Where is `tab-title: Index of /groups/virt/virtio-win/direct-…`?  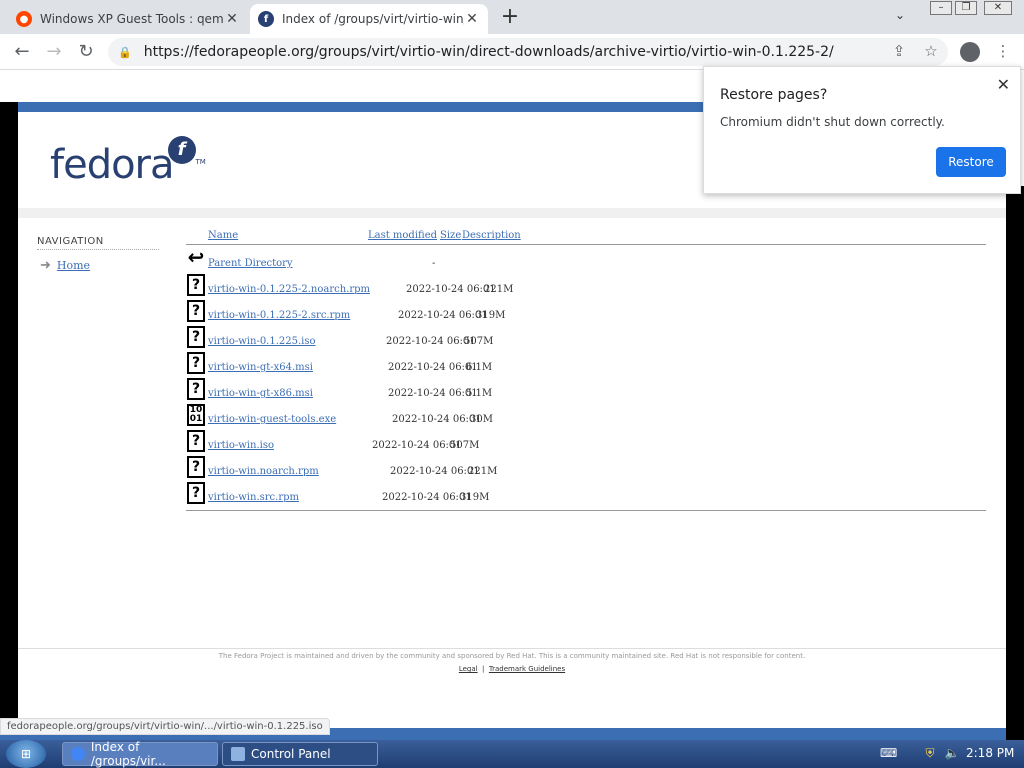 tab-title: Index of /groups/virt/virtio-win/direct-… is located at coordinates (373, 19).